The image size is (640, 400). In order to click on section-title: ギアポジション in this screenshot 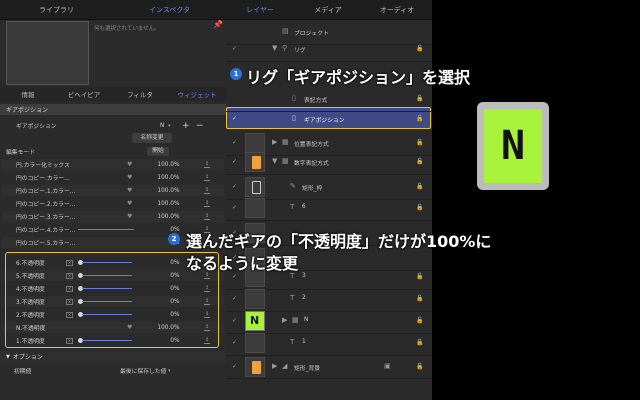, I will do `click(27, 110)`.